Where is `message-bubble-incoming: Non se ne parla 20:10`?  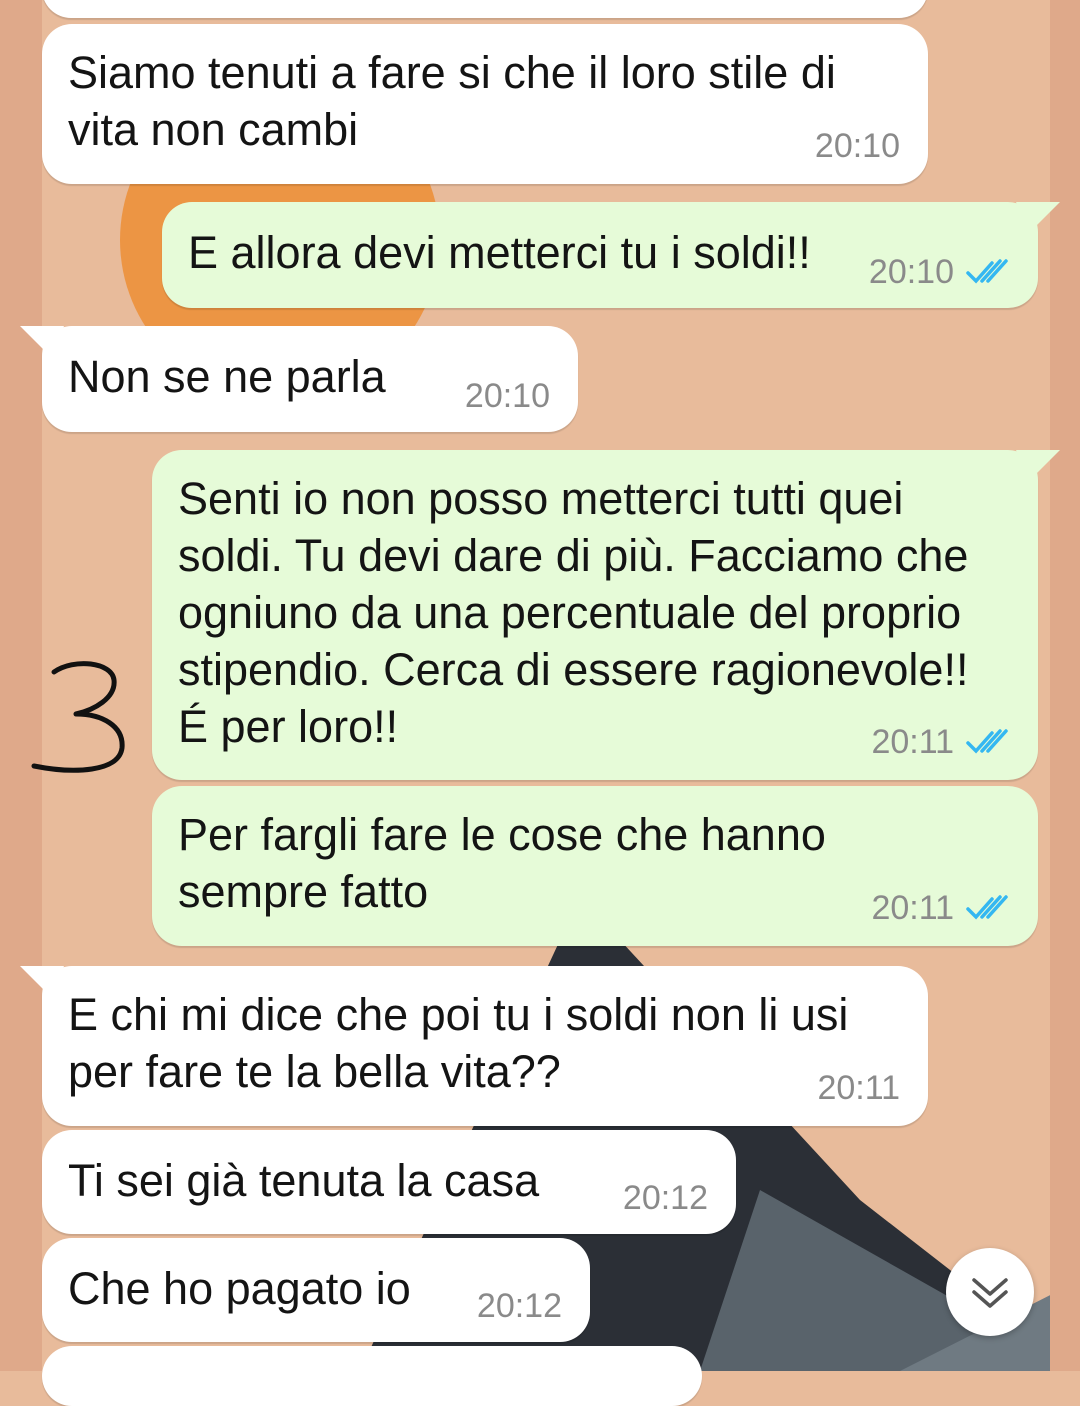 message-bubble-incoming: Non se ne parla 20:10 is located at coordinates (299, 379).